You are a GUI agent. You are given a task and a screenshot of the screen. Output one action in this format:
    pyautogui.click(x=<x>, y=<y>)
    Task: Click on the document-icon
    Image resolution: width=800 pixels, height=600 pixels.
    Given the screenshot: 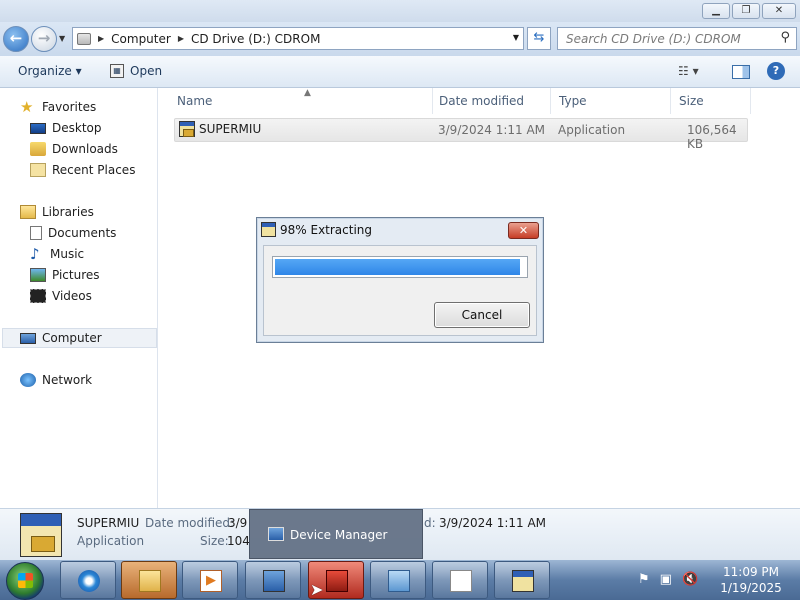 What is the action you would take?
    pyautogui.click(x=461, y=581)
    